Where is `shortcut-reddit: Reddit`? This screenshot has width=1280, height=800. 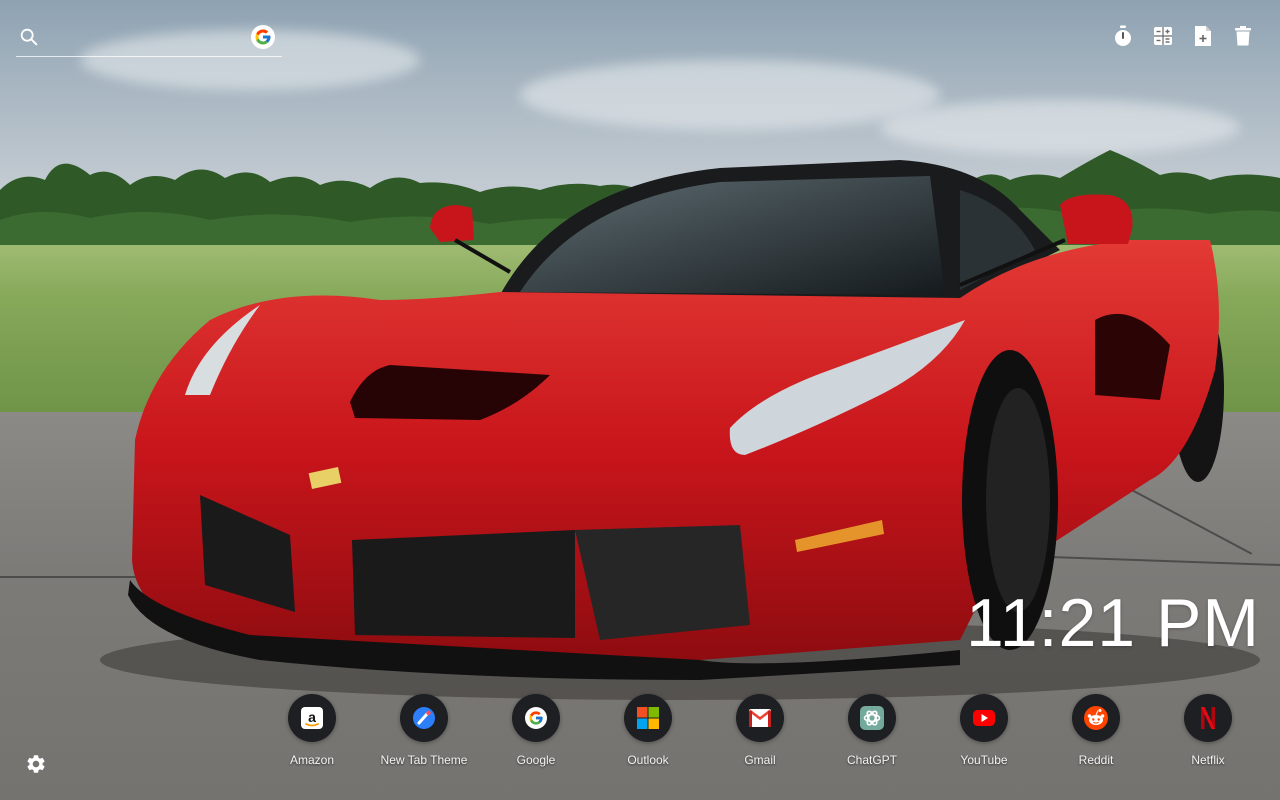
shortcut-reddit: Reddit is located at coordinates (1096, 730).